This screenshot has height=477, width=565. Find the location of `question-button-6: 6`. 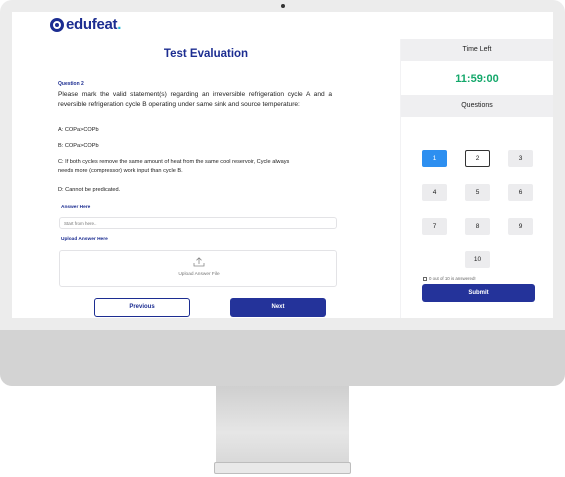

question-button-6: 6 is located at coordinates (520, 192).